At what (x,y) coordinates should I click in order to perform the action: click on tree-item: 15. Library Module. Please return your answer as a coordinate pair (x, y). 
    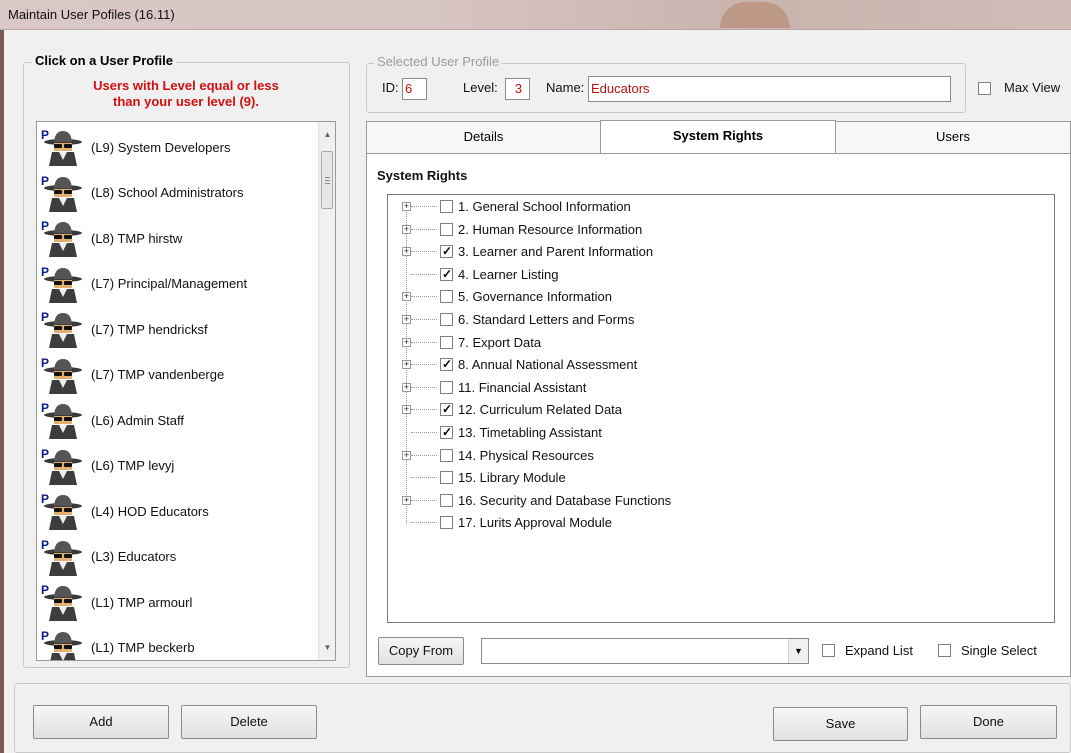
    Looking at the image, I should click on (718, 478).